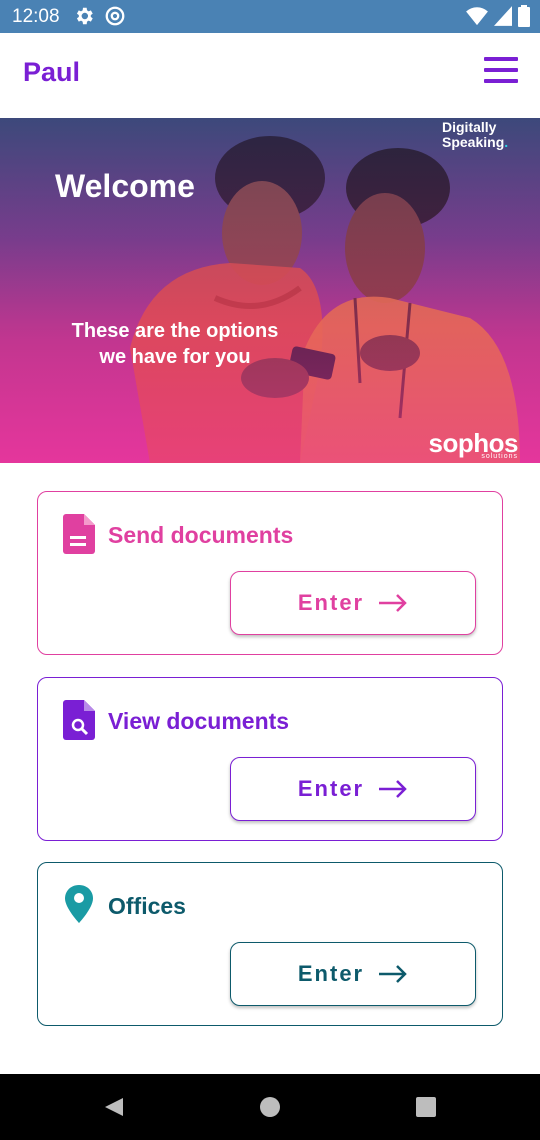  What do you see at coordinates (175, 344) in the screenshot?
I see `options-subtitle: These are the options we have for you` at bounding box center [175, 344].